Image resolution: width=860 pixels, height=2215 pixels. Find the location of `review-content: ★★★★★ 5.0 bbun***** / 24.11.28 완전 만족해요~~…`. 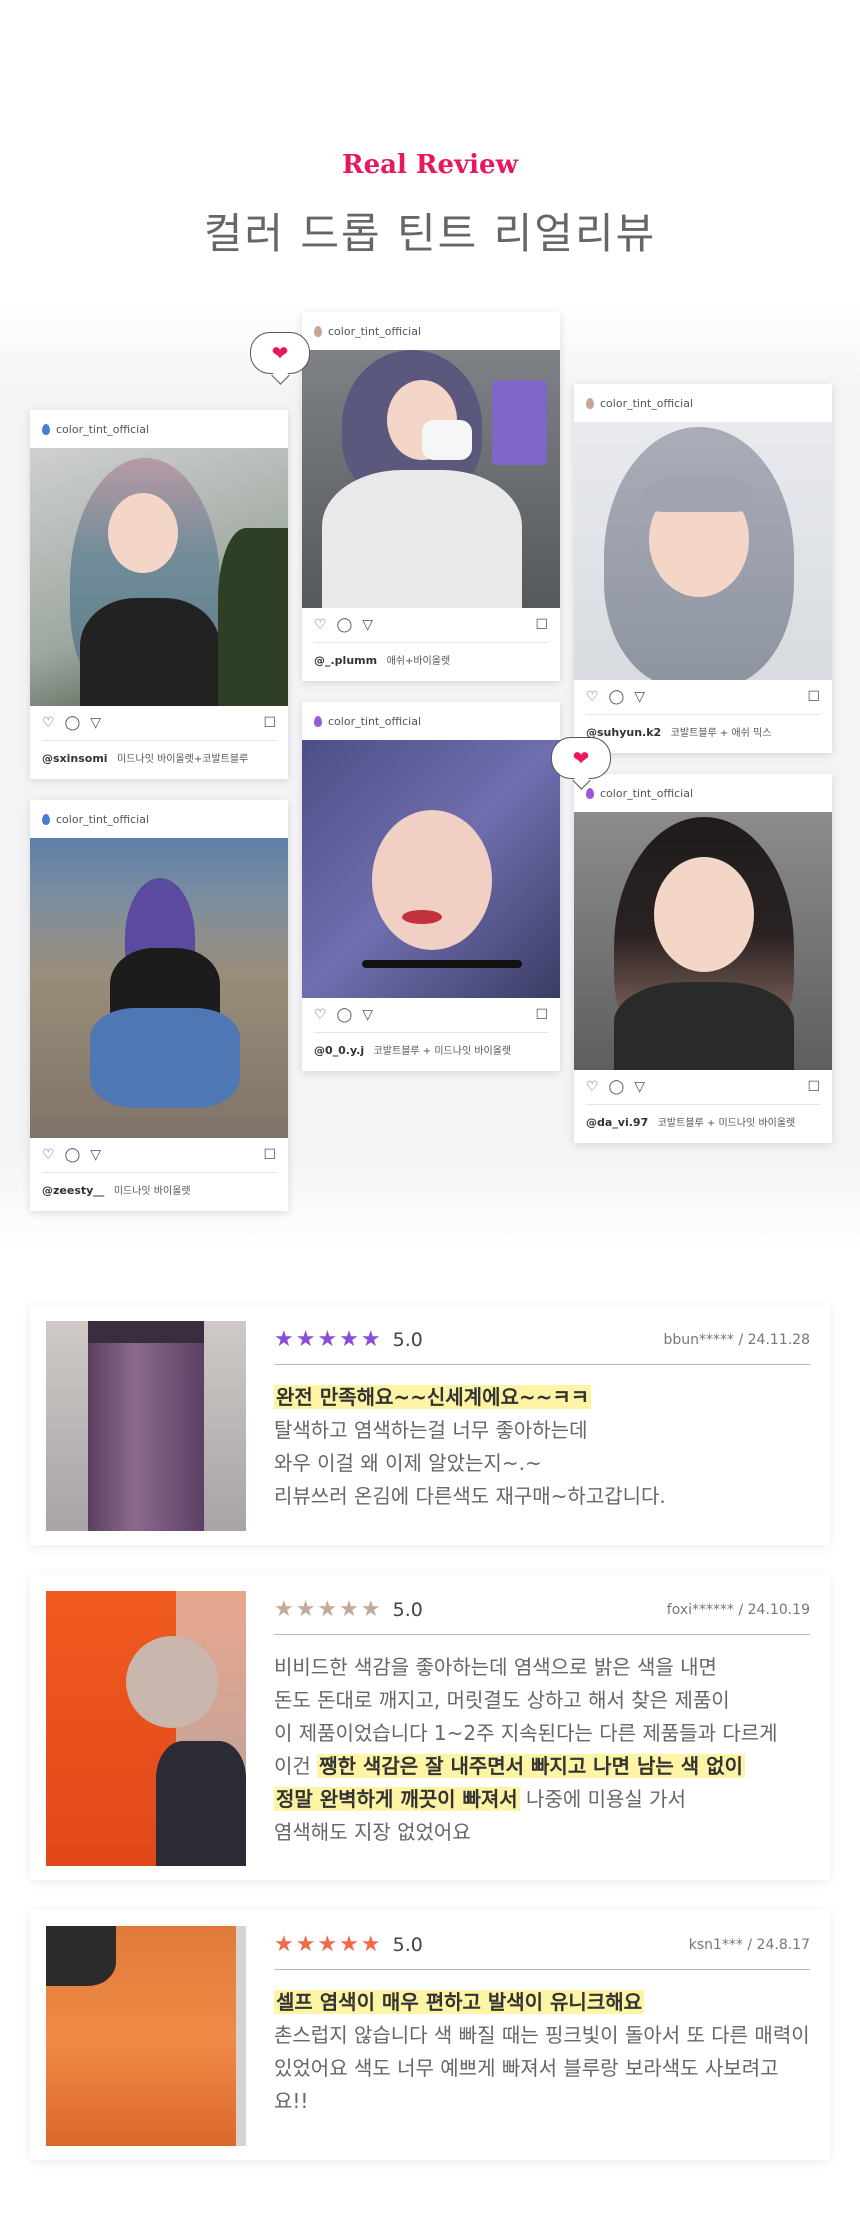

review-content: ★★★★★ 5.0 bbun***** / 24.11.28 완전 만족해요~~… is located at coordinates (542, 1420).